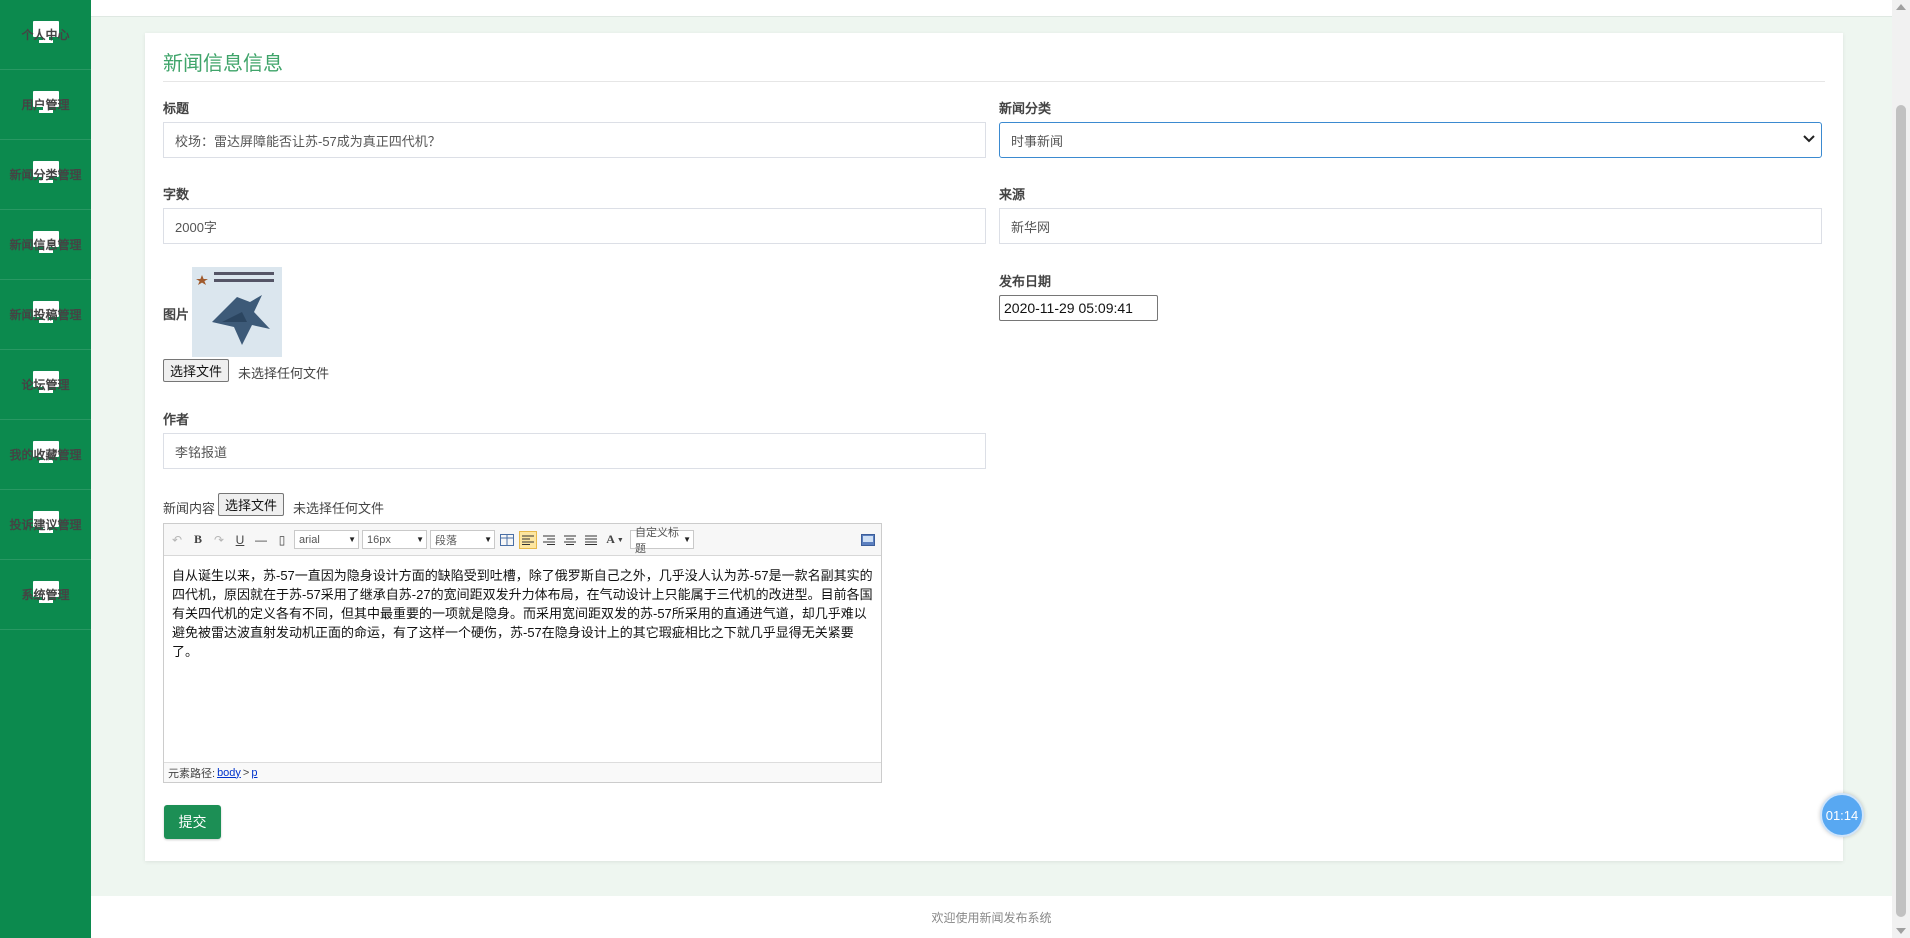 The height and width of the screenshot is (938, 1910). I want to click on font-size-select: 16px ▼, so click(394, 539).